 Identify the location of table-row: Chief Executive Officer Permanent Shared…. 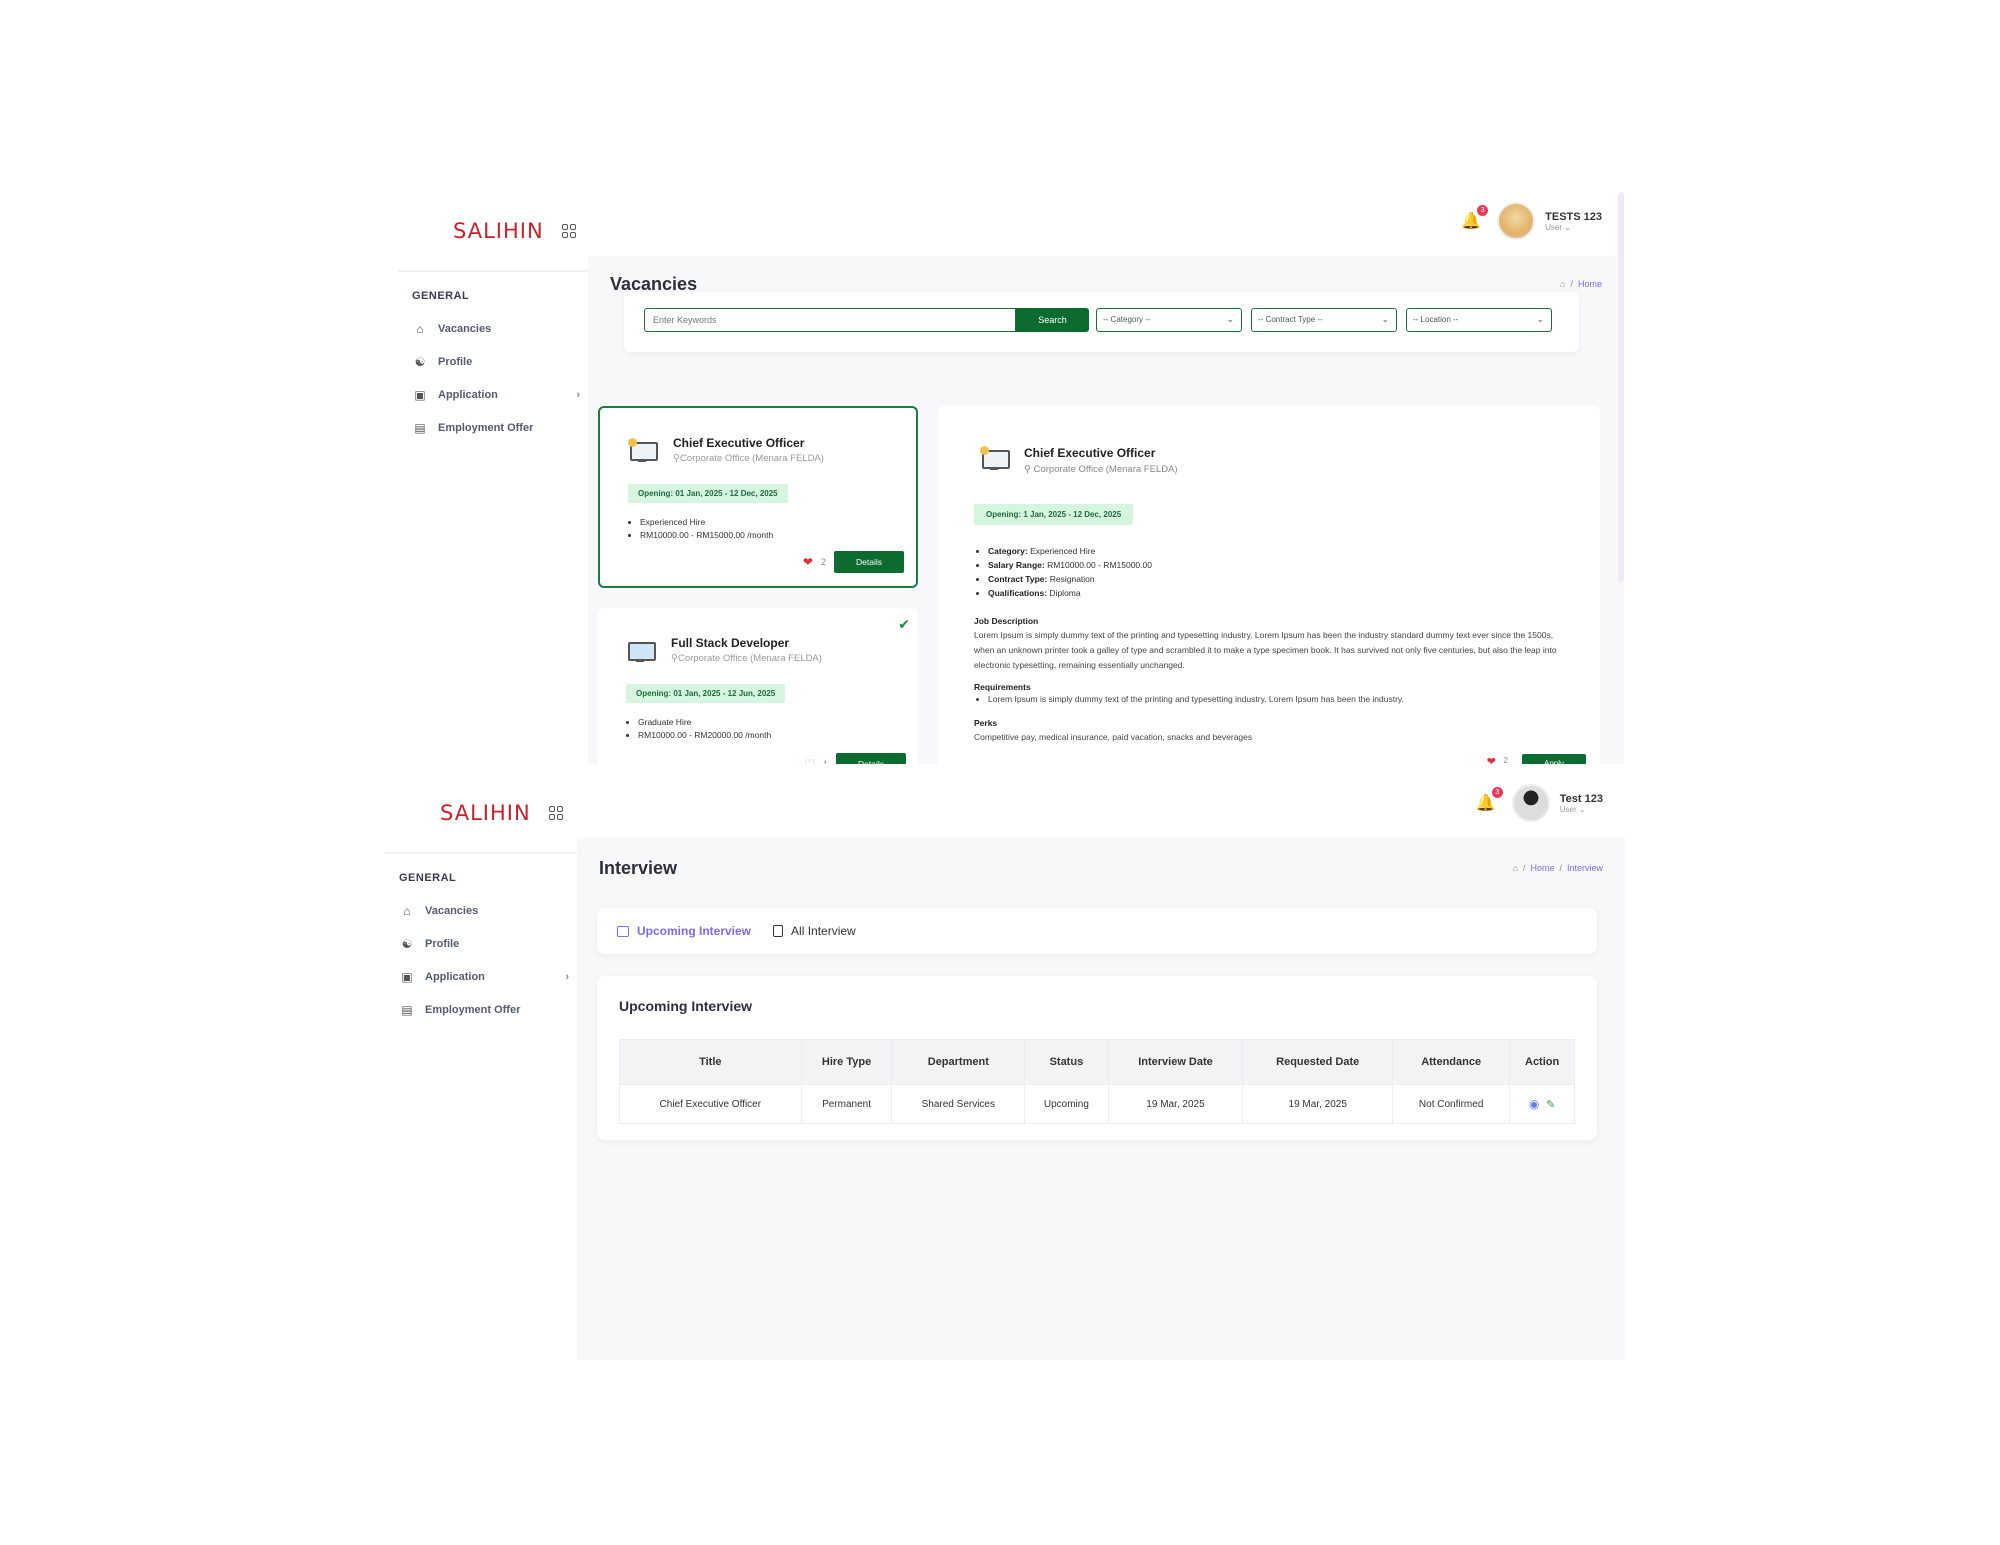
(1097, 1104).